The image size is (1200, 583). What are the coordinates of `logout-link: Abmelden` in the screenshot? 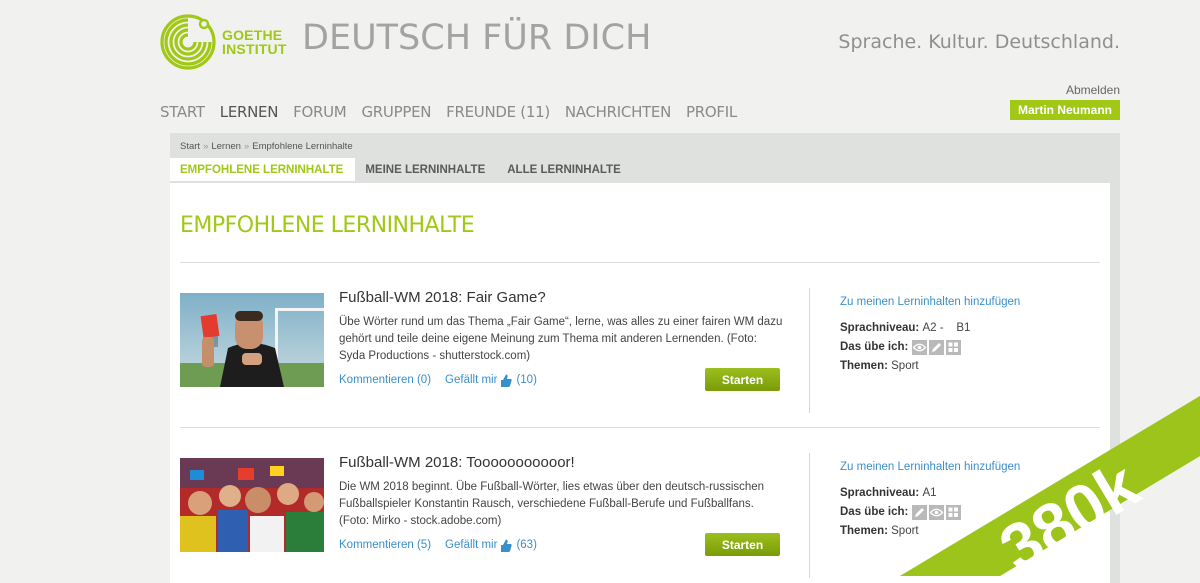 It's located at (1093, 90).